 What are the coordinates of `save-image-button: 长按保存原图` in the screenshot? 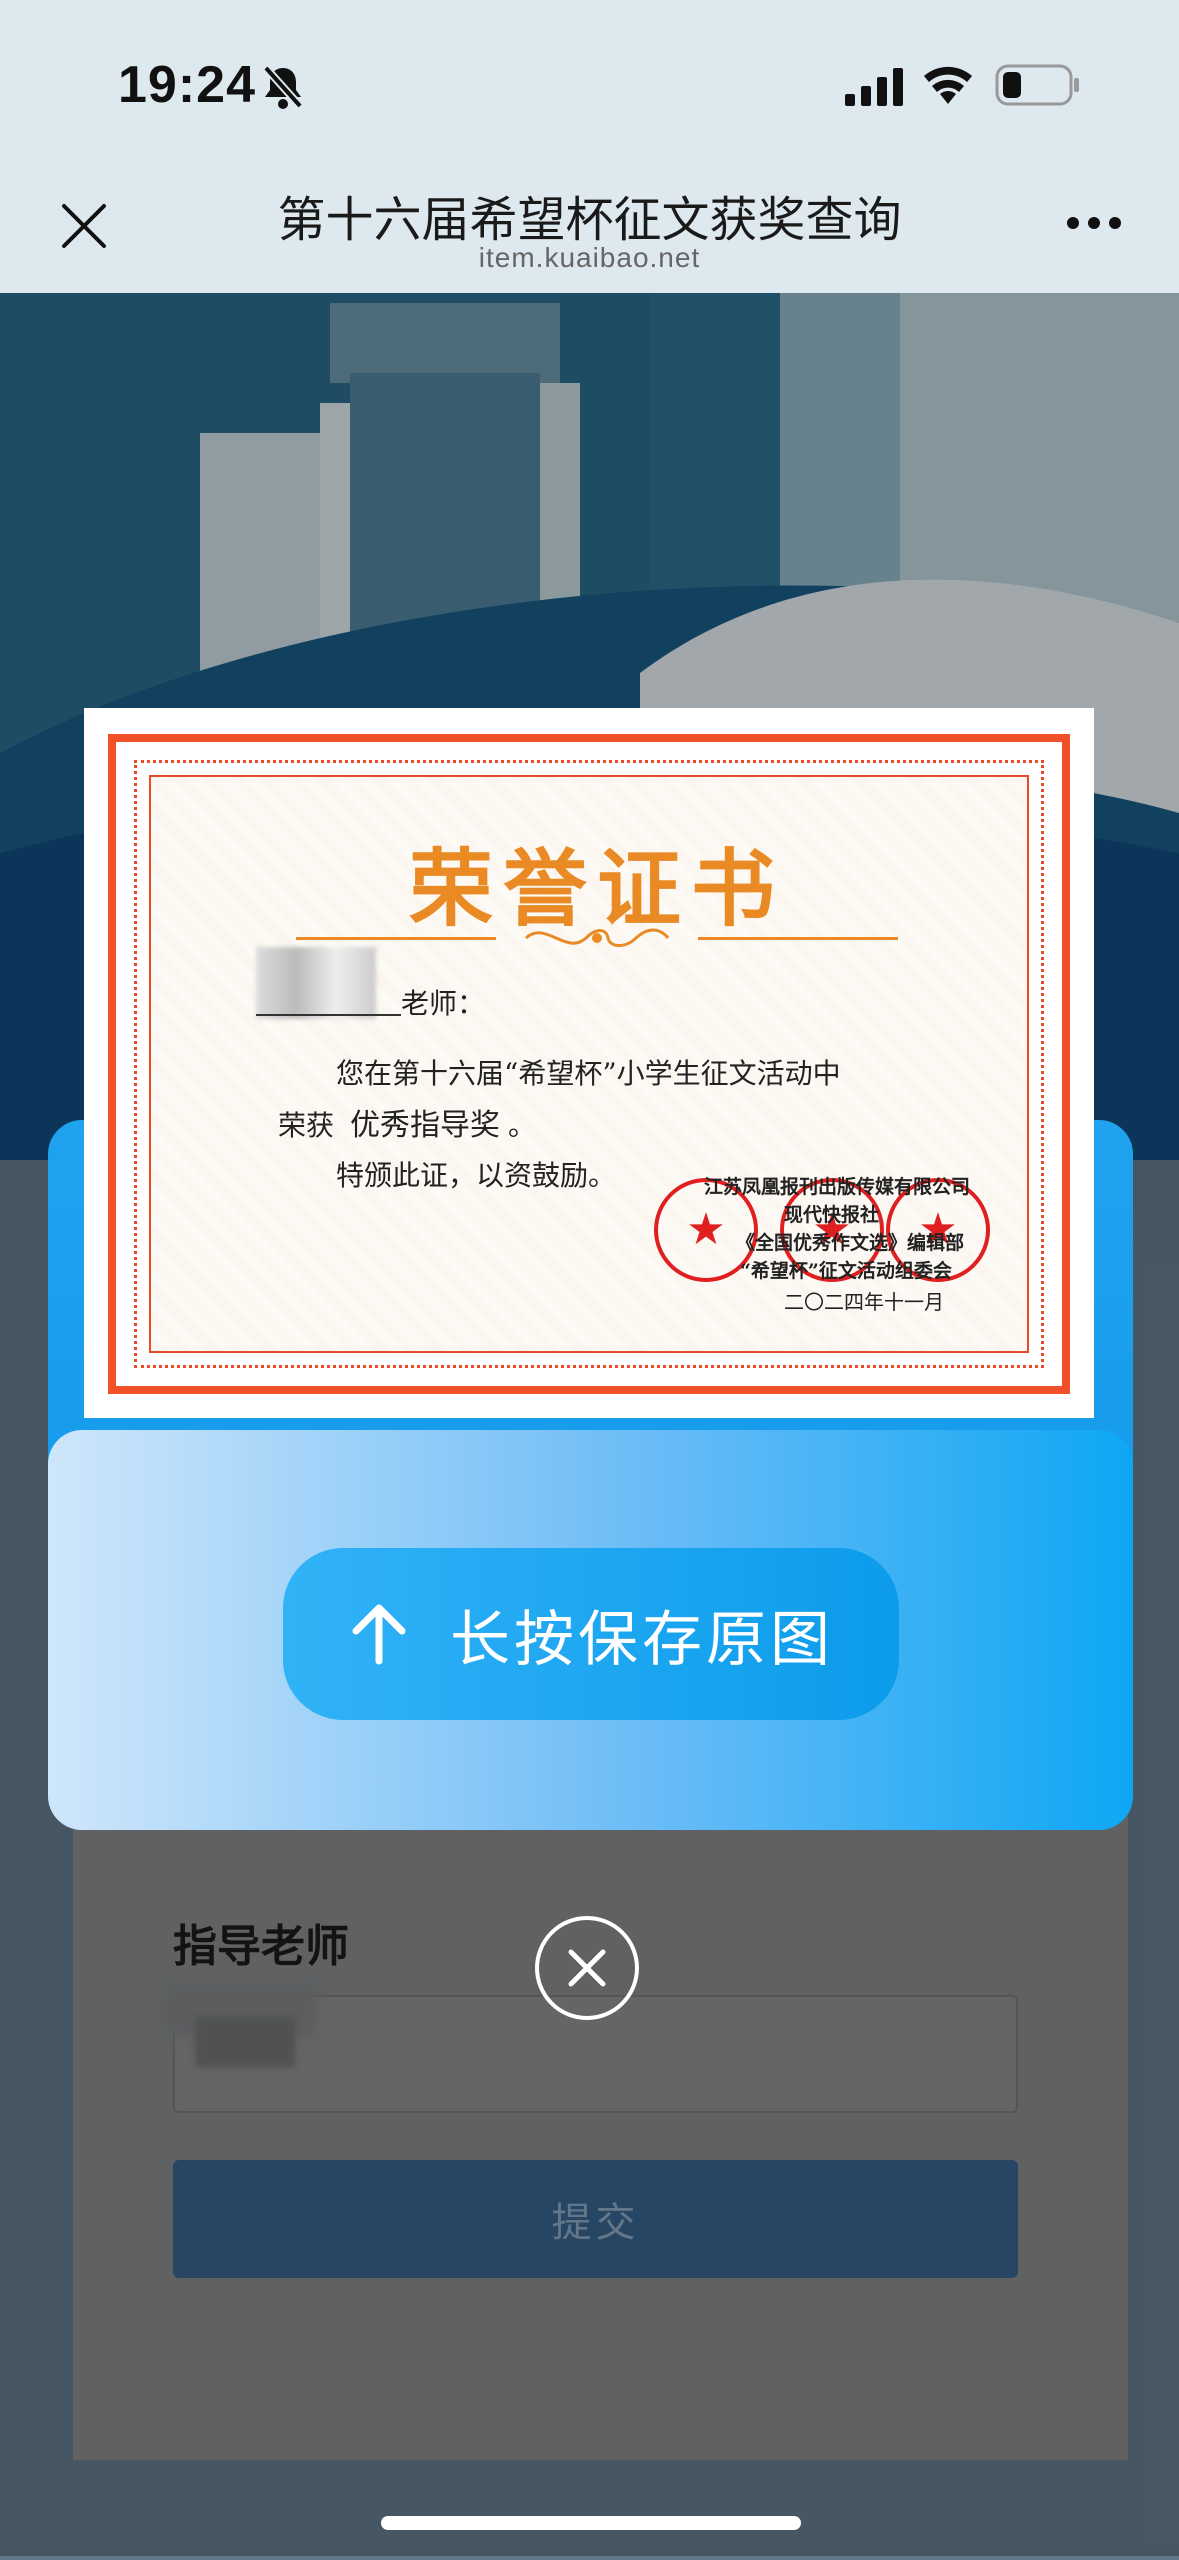 It's located at (591, 1634).